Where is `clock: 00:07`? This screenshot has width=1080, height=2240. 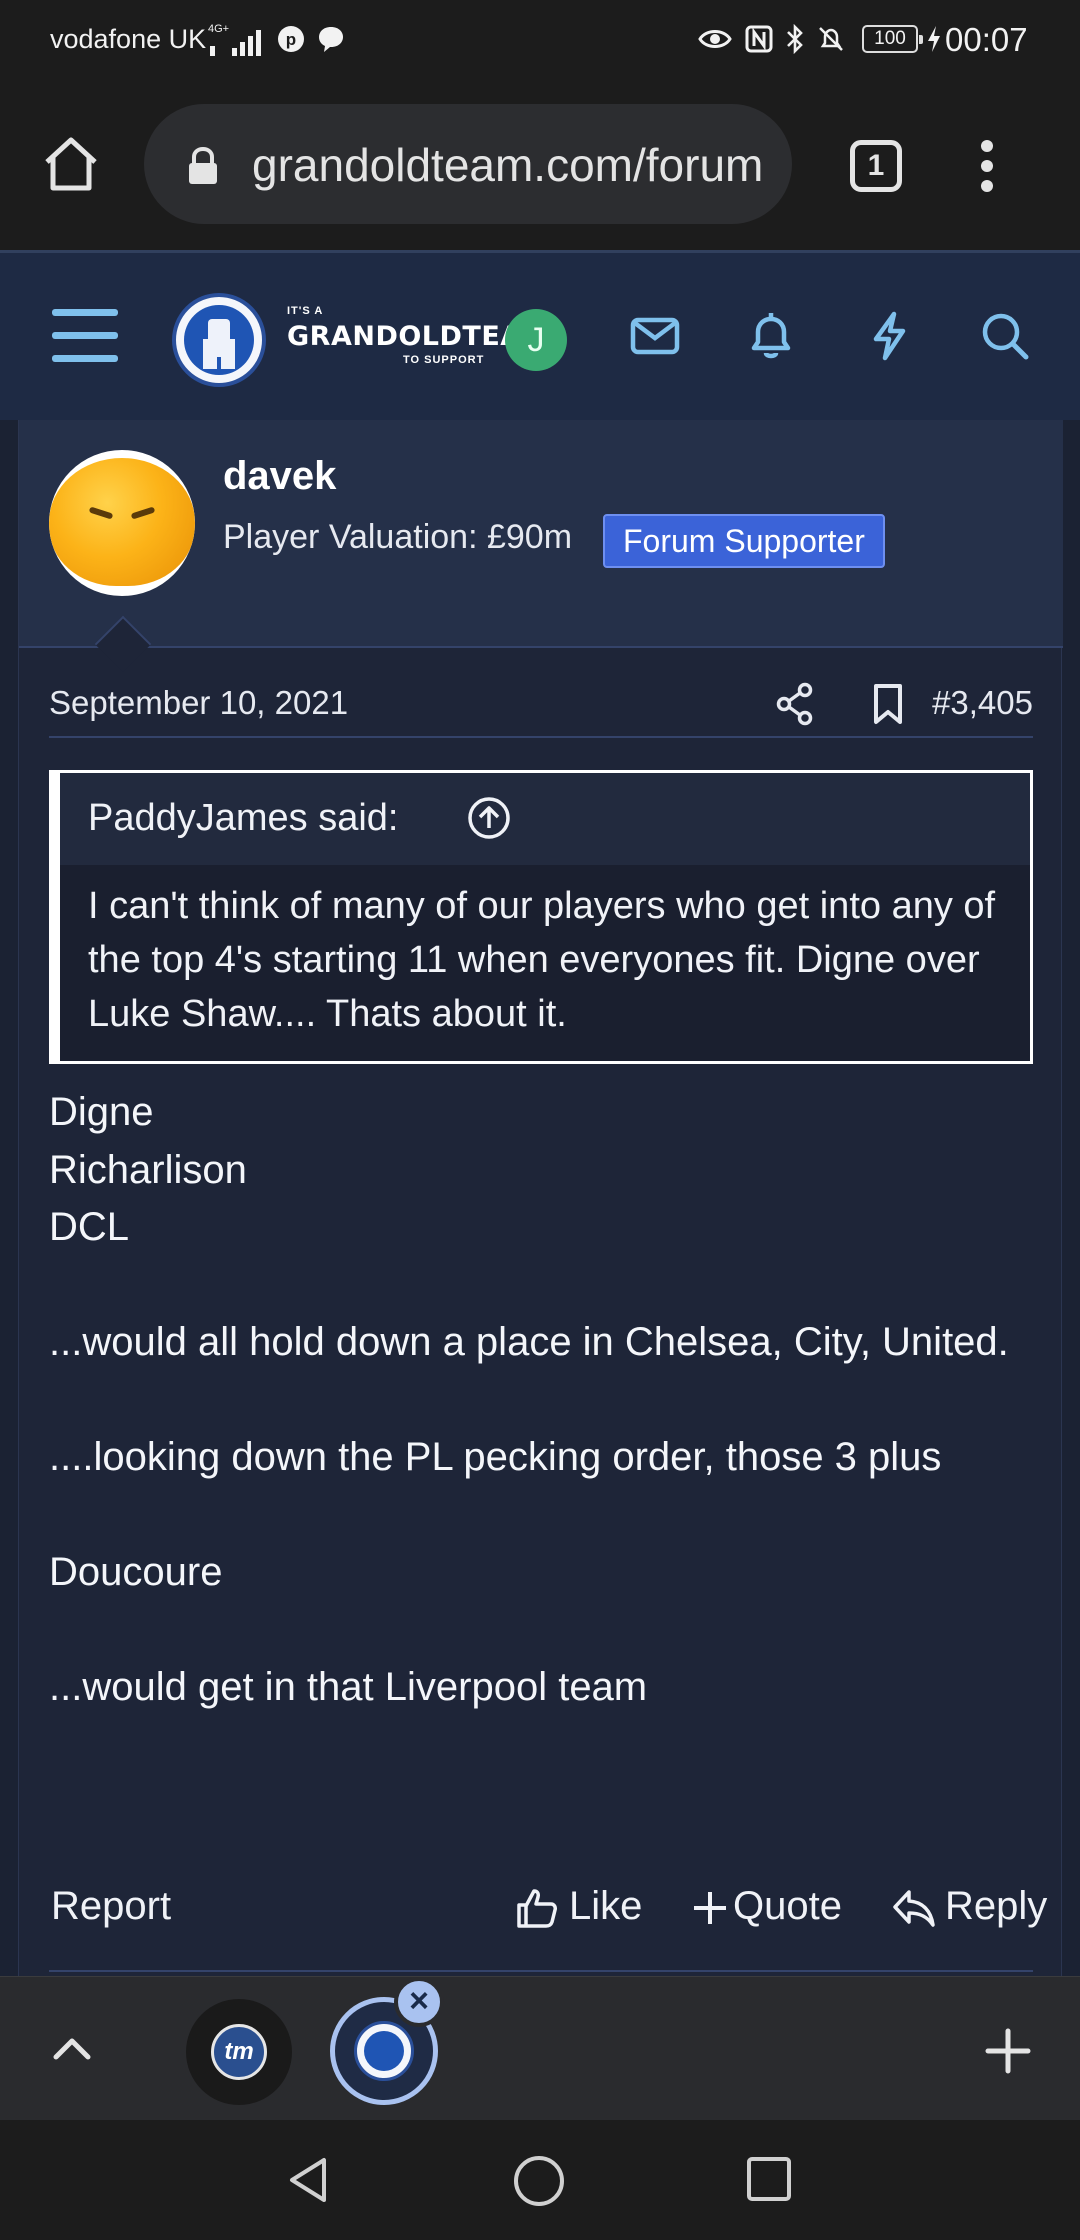
clock: 00:07 is located at coordinates (986, 39).